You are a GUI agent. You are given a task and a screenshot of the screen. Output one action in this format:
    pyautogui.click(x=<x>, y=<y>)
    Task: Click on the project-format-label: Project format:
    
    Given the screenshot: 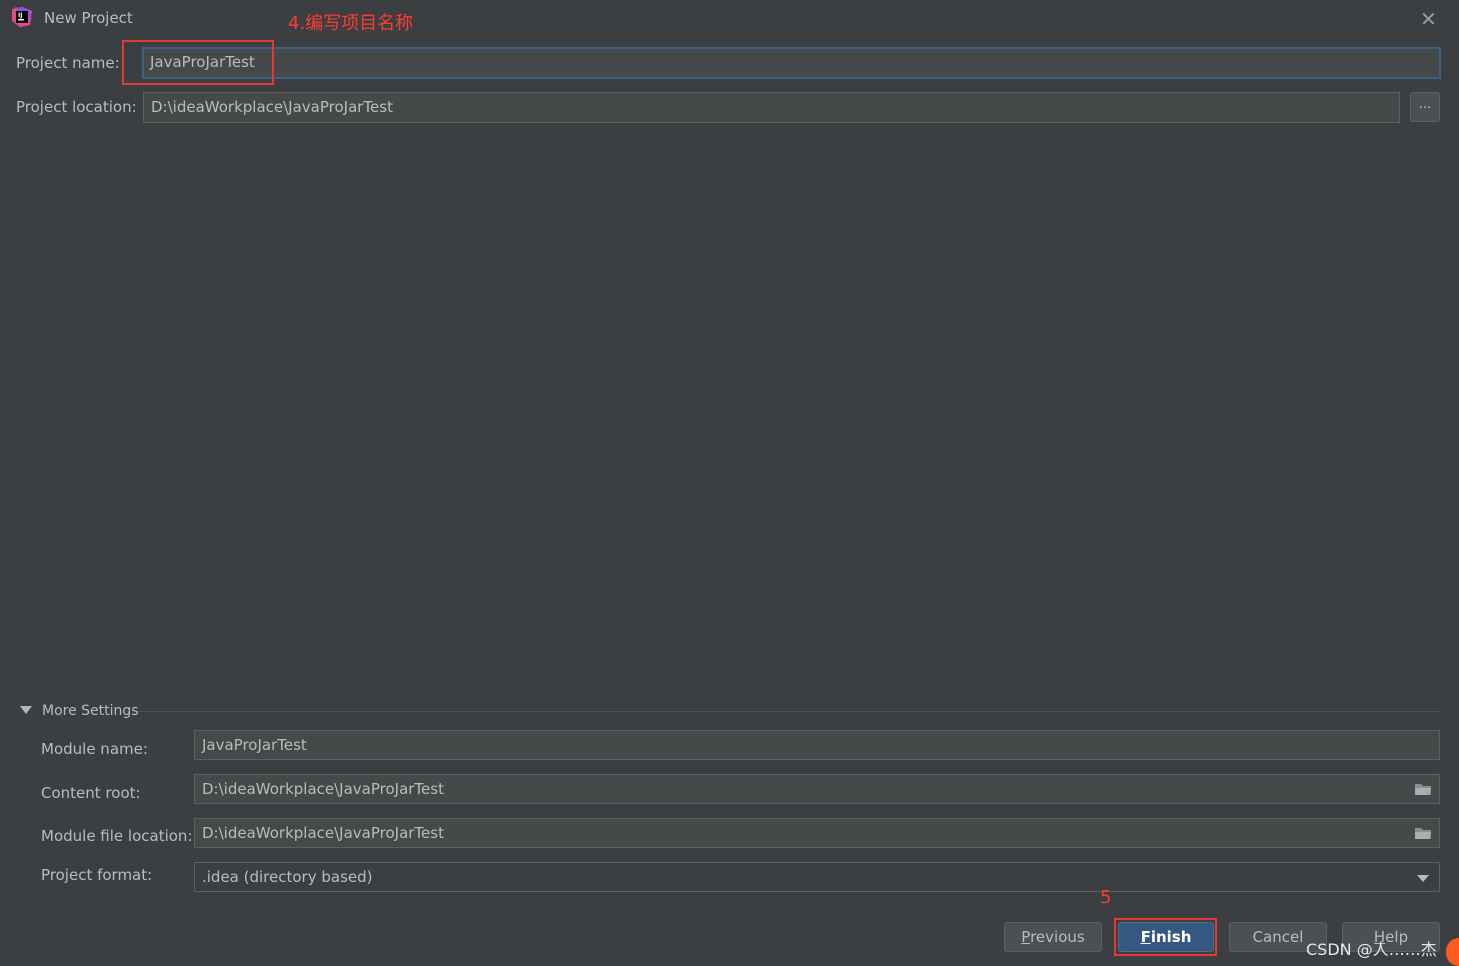 What is the action you would take?
    pyautogui.click(x=97, y=875)
    